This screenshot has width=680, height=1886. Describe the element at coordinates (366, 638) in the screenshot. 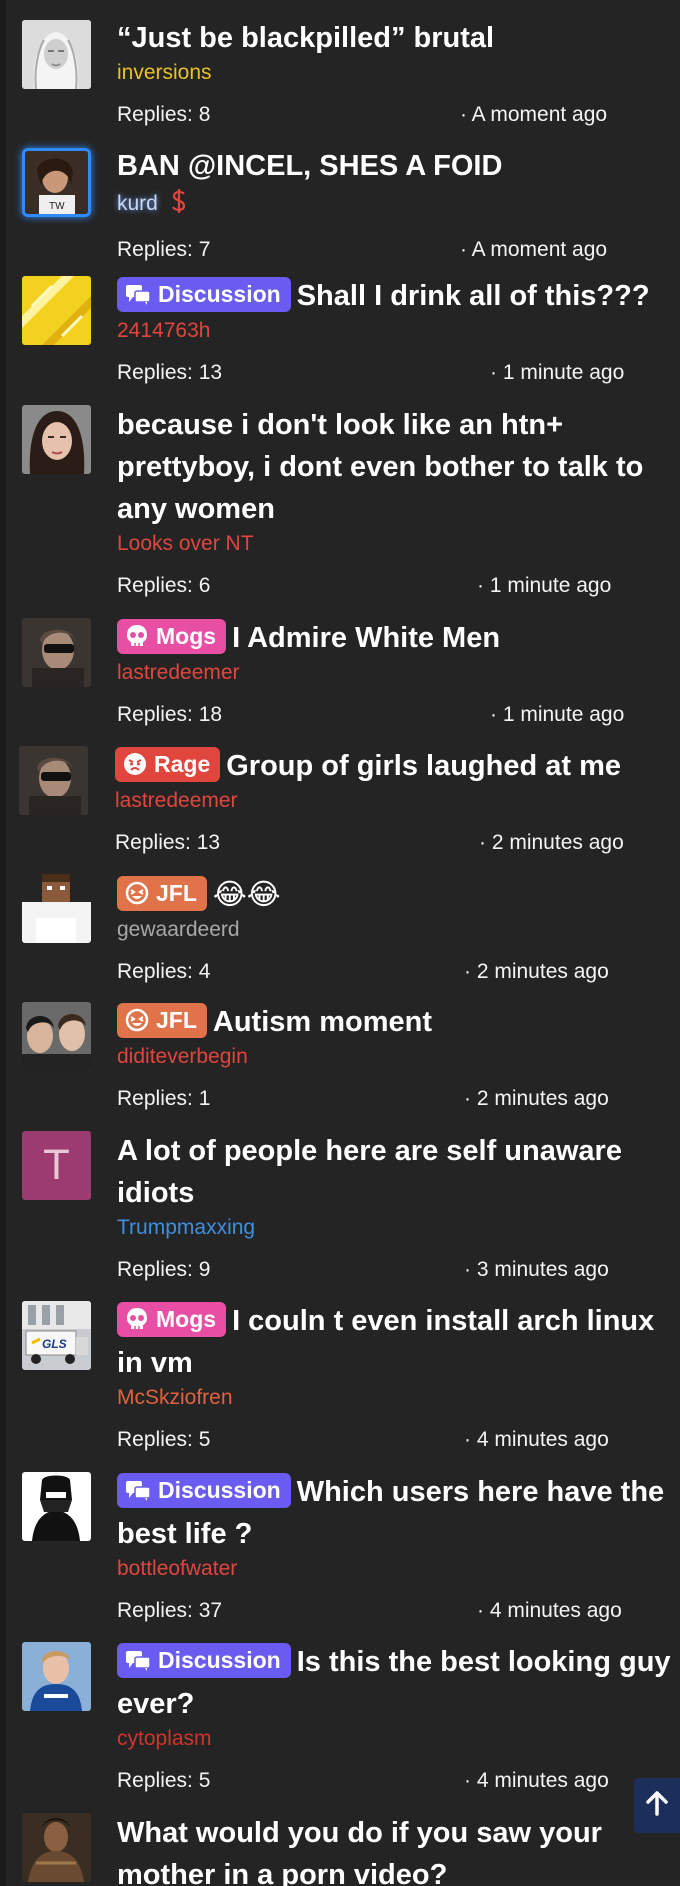

I see `thread-title-text: I Admire White Men` at that location.